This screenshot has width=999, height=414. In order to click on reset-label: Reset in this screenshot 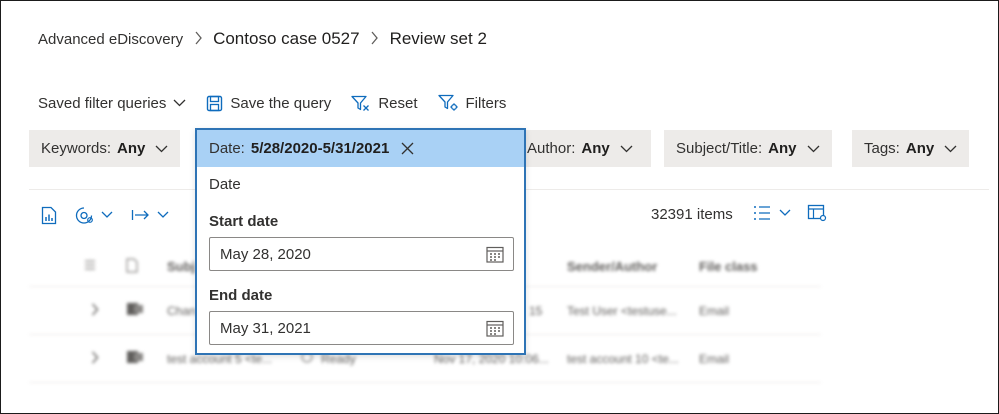, I will do `click(398, 103)`.